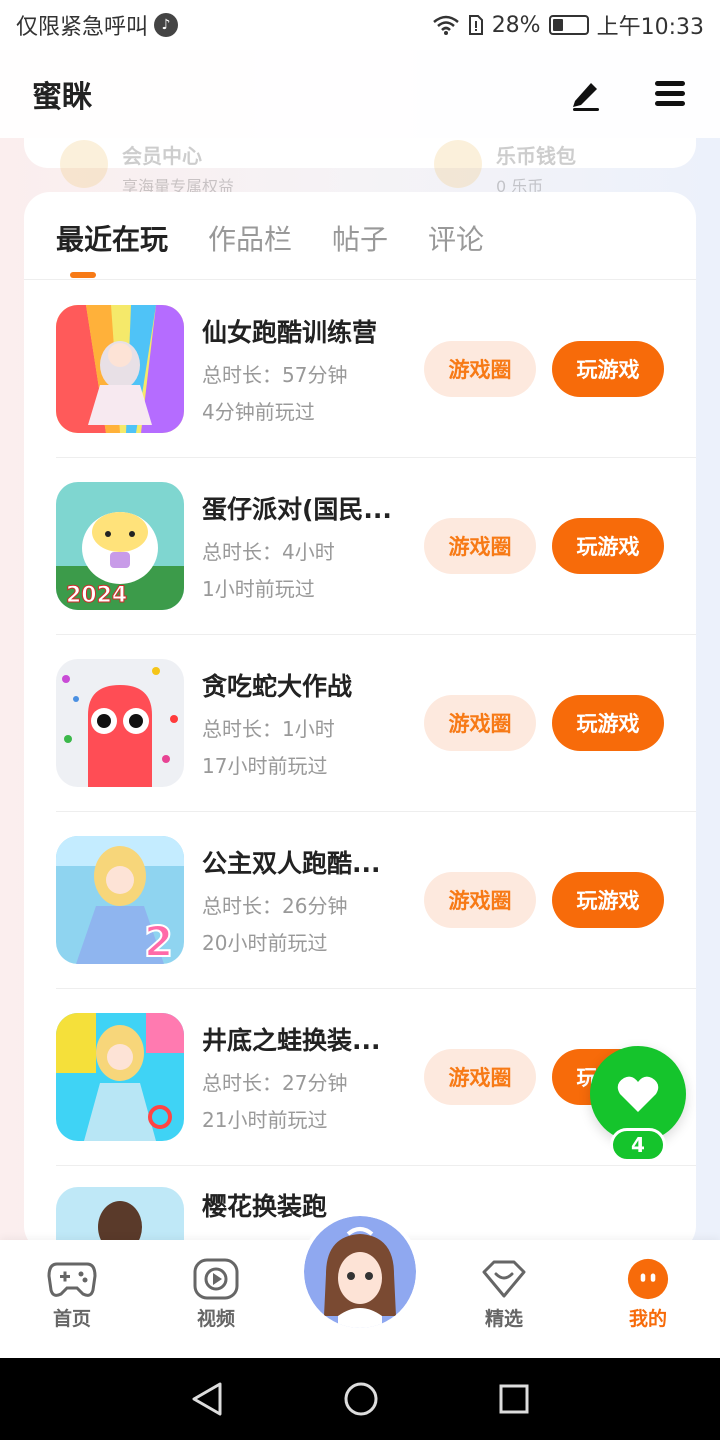 This screenshot has height=1440, width=720. I want to click on avatar-button, so click(360, 1272).